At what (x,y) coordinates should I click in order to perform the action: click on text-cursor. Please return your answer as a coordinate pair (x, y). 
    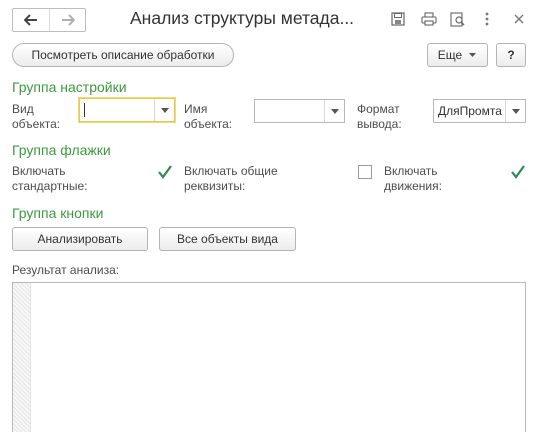
    Looking at the image, I should click on (84, 110).